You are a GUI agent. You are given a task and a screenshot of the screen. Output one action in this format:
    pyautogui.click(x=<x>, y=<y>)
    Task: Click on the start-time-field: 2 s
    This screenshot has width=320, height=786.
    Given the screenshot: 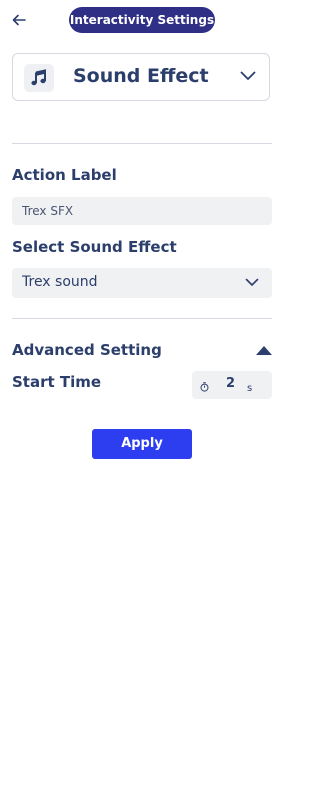 What is the action you would take?
    pyautogui.click(x=232, y=385)
    